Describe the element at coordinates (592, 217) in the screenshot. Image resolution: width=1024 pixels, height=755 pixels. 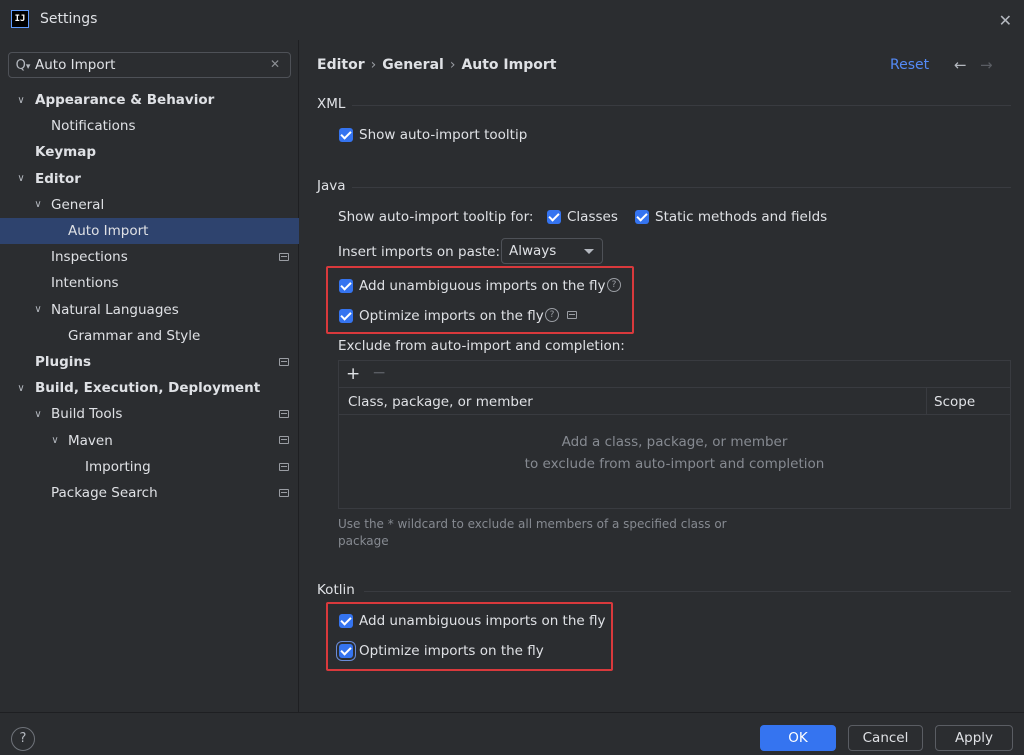
I see `classes-label: Classes` at that location.